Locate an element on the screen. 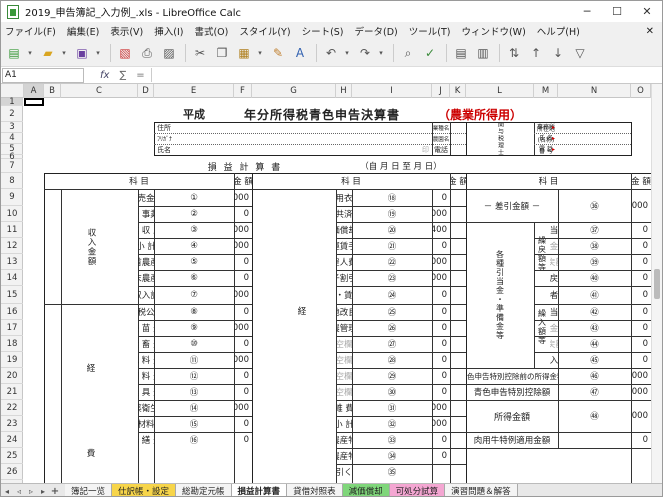  maximize-button: ☐ is located at coordinates (617, 11).